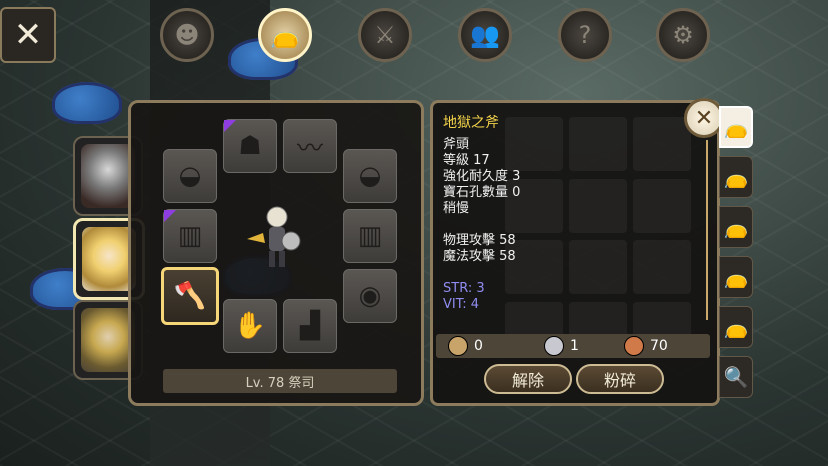  I want to click on people-icon: 👥, so click(485, 35).